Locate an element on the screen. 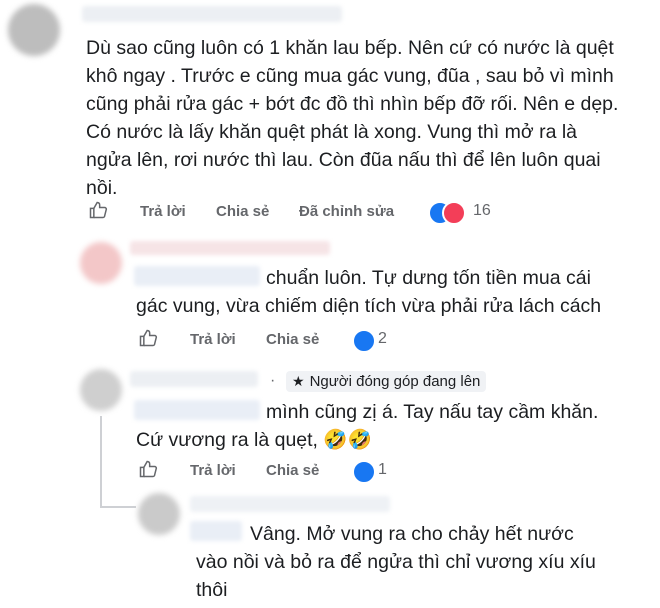 The image size is (660, 608). comment-actions: Trả lời Chia sẻ 2 is located at coordinates (288, 340).